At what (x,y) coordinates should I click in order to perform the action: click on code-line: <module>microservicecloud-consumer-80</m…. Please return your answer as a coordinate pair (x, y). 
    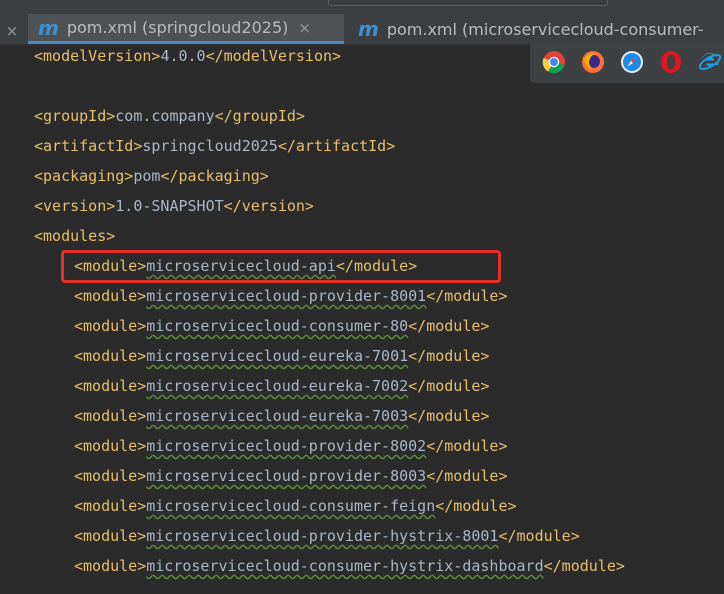
    Looking at the image, I should click on (281, 326).